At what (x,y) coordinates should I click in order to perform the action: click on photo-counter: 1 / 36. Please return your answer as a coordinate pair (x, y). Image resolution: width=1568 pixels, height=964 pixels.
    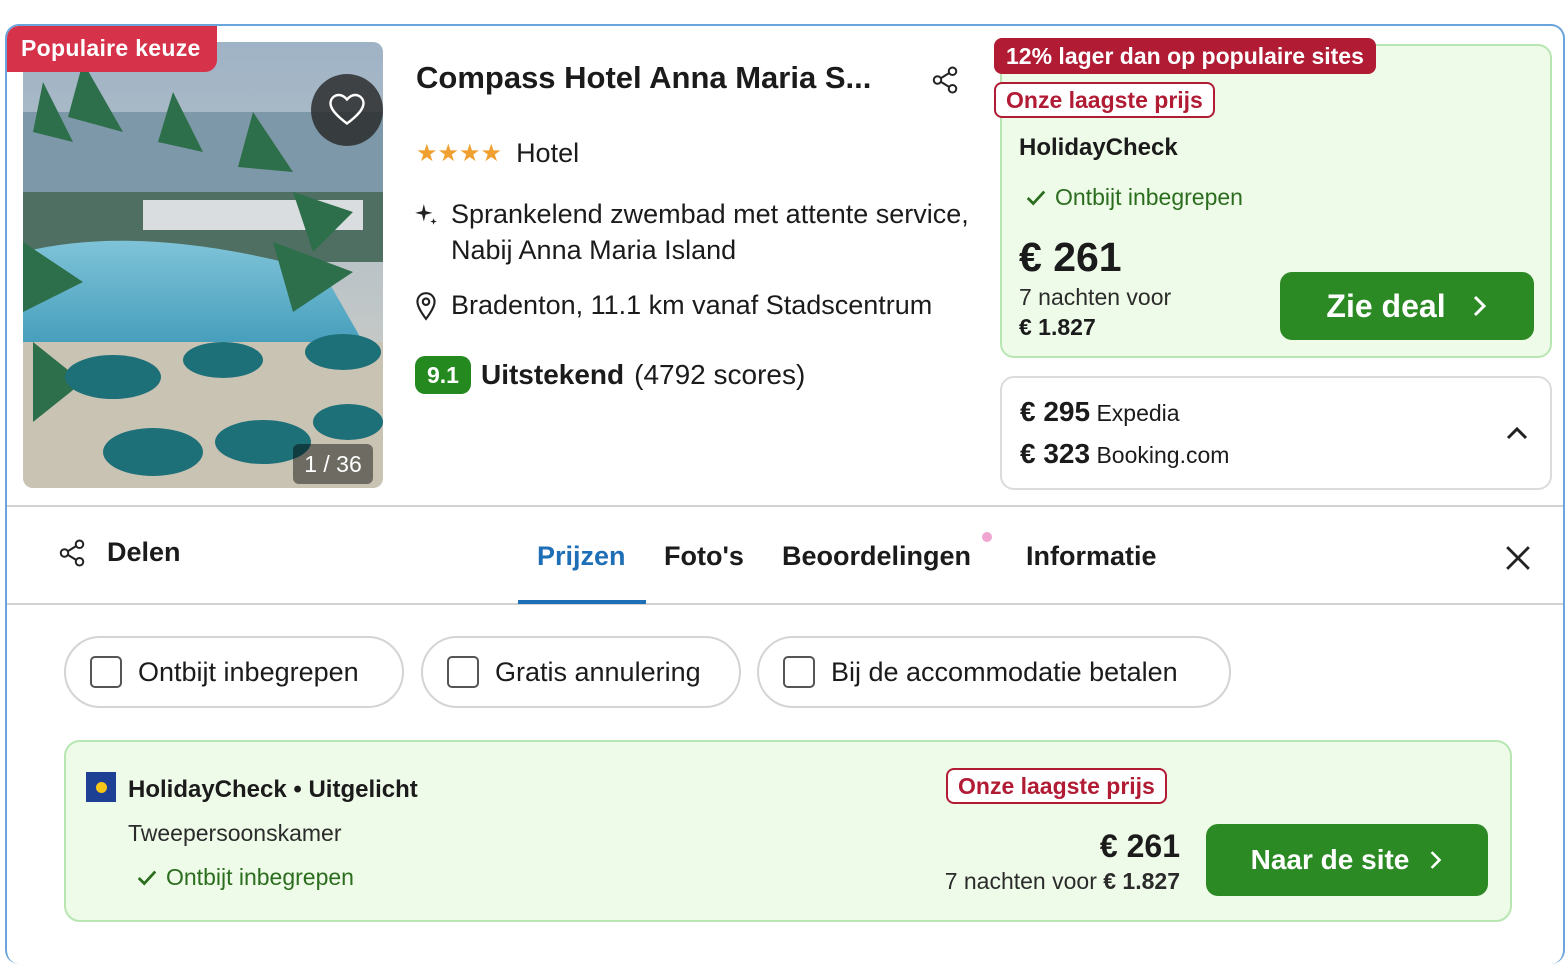
    Looking at the image, I should click on (333, 464).